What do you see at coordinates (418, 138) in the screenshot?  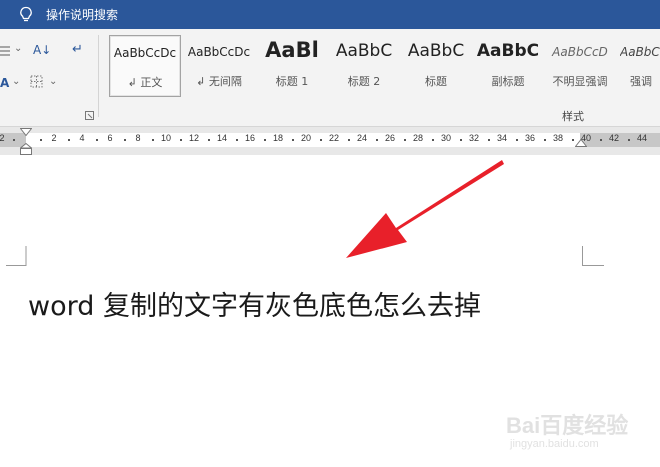 I see `ruler-number: 28` at bounding box center [418, 138].